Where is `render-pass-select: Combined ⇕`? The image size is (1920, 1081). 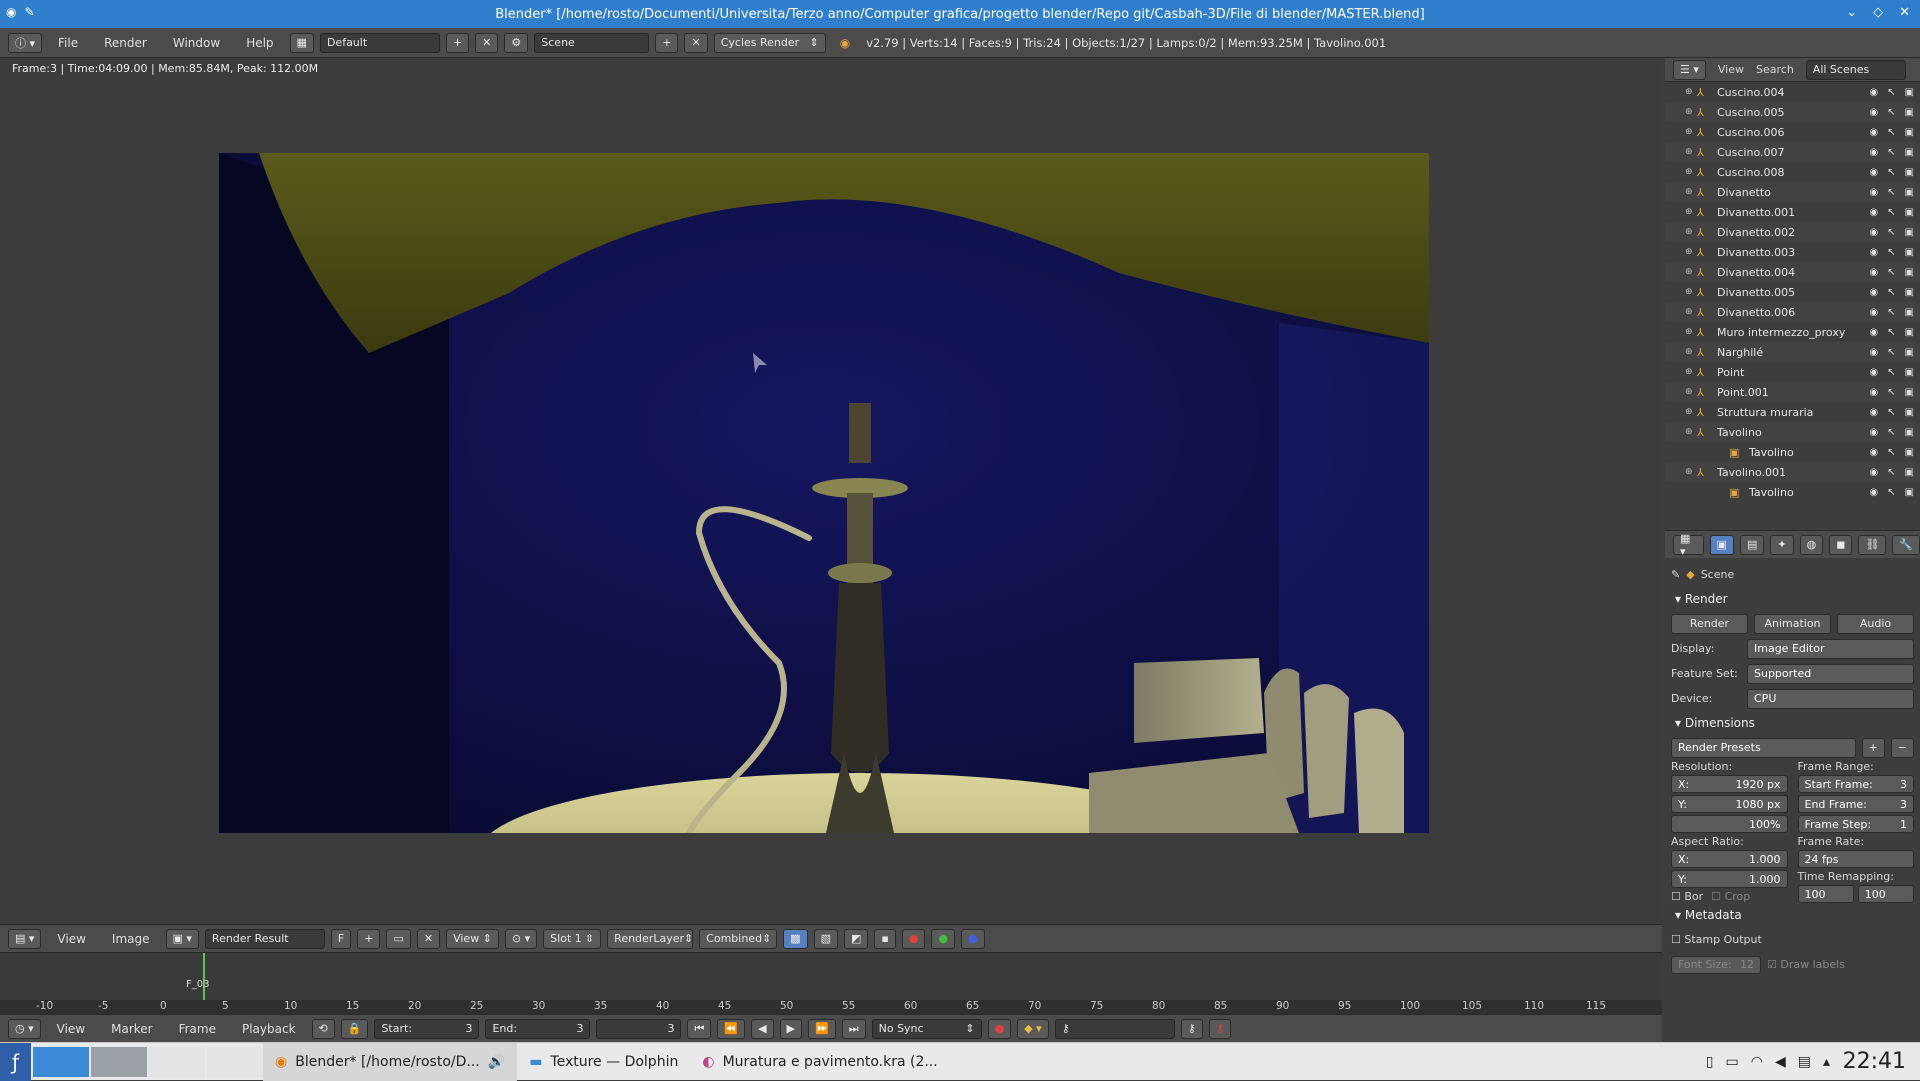
render-pass-select: Combined ⇕ is located at coordinates (738, 938).